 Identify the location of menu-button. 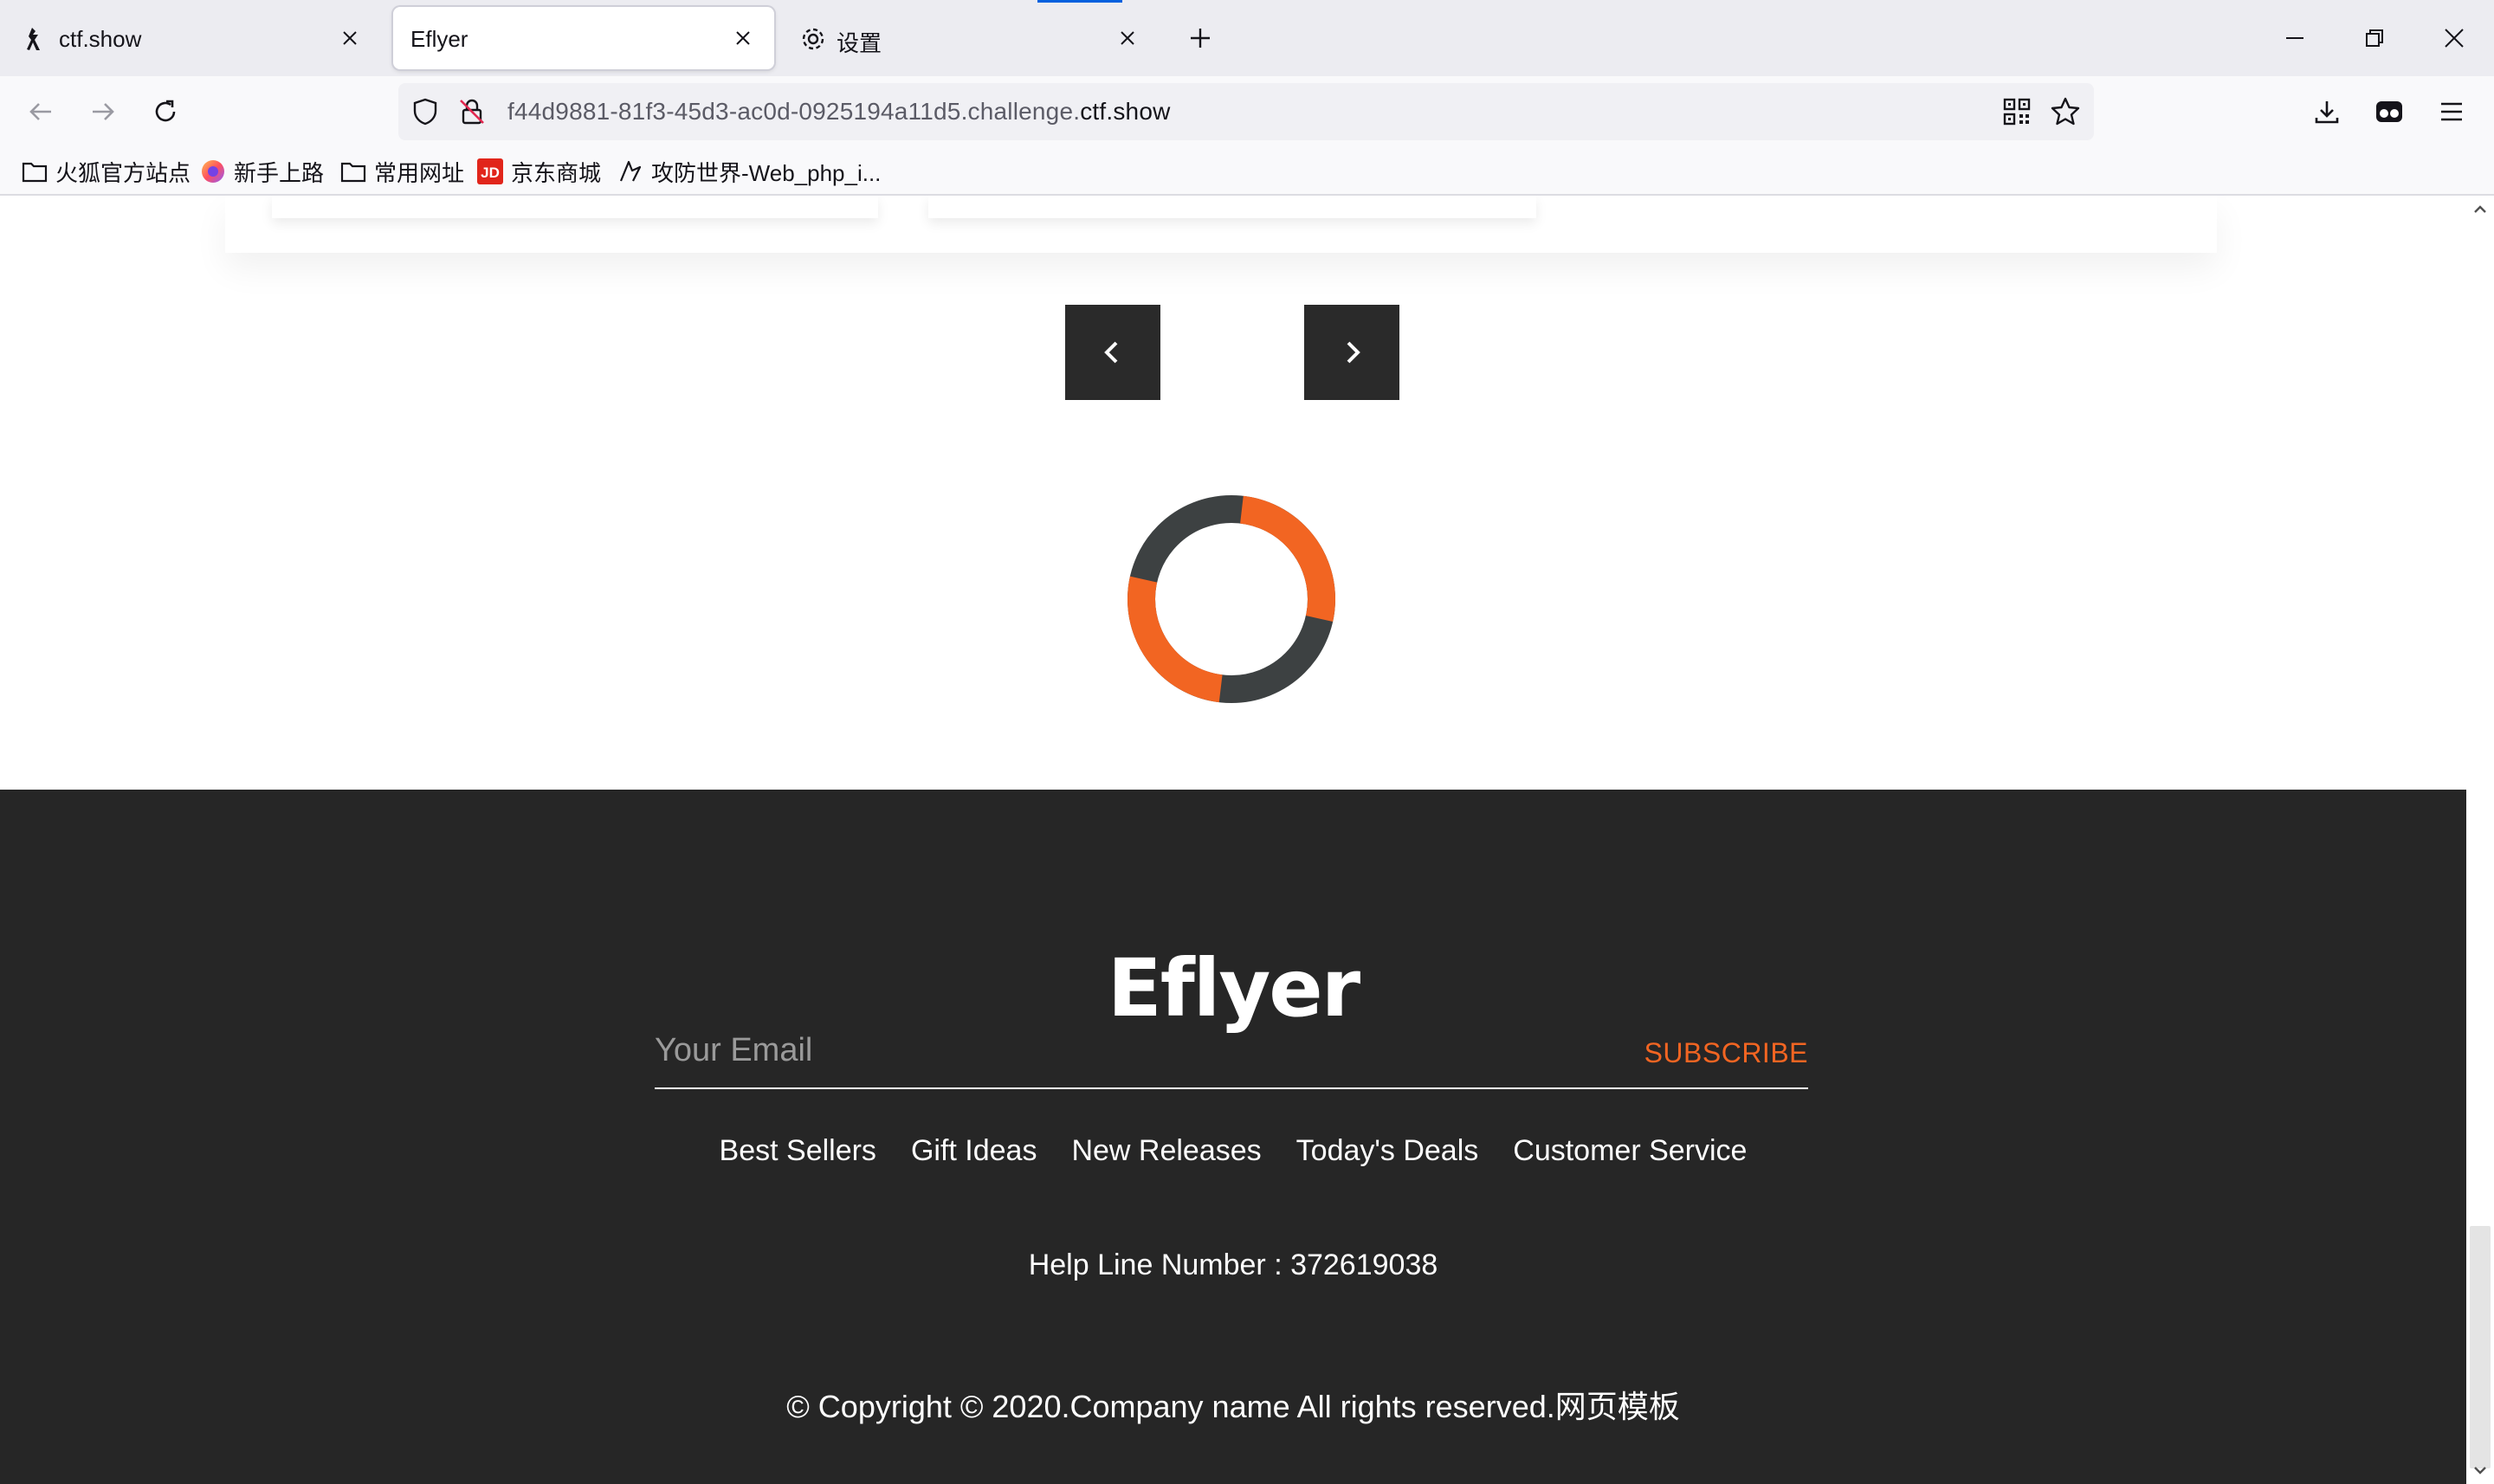
(2451, 112).